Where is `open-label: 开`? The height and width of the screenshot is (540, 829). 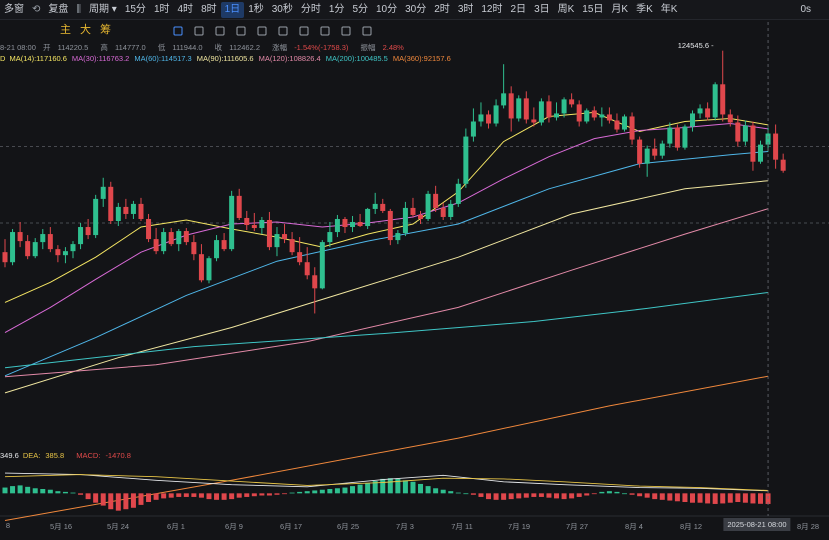
open-label: 开 is located at coordinates (46, 47).